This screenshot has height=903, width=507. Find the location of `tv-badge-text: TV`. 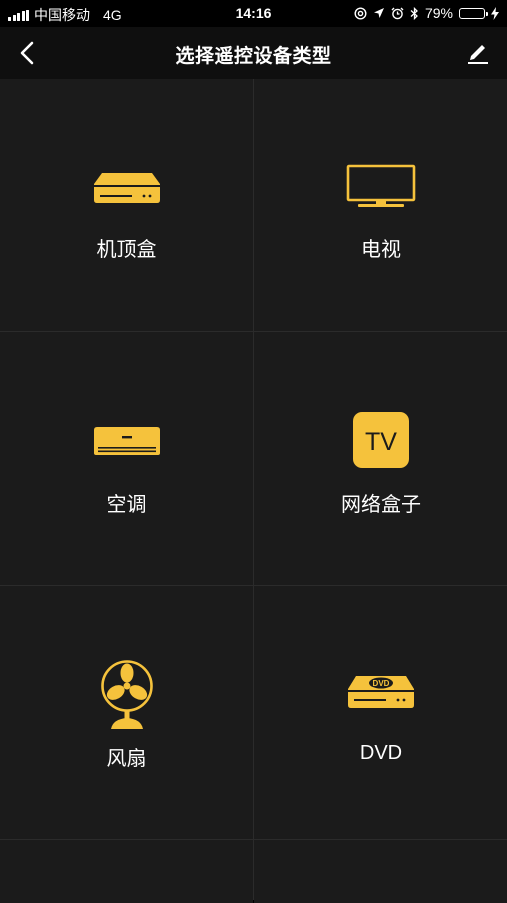

tv-badge-text: TV is located at coordinates (381, 442).